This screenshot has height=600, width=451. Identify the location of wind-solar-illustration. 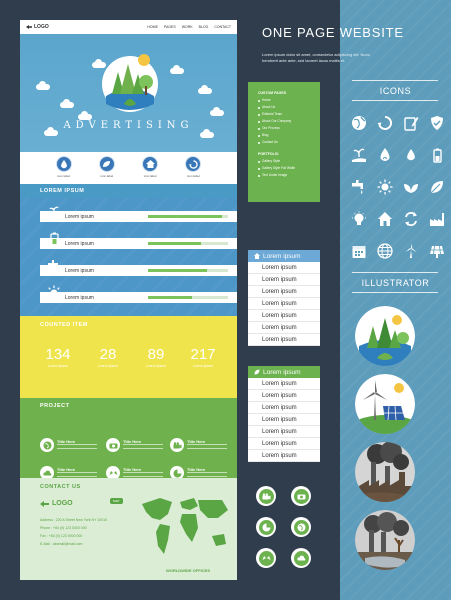
(385, 404).